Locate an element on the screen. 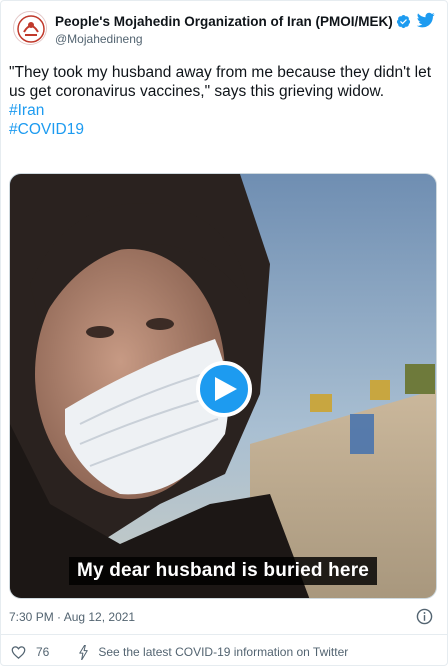 Image resolution: width=448 pixels, height=666 pixels. org-logo-icon is located at coordinates (30, 28).